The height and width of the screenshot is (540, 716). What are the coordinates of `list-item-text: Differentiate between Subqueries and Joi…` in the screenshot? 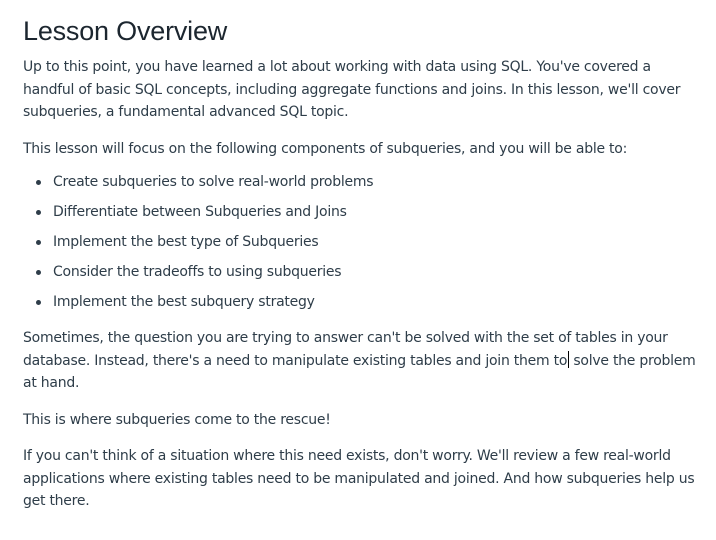 It's located at (200, 212).